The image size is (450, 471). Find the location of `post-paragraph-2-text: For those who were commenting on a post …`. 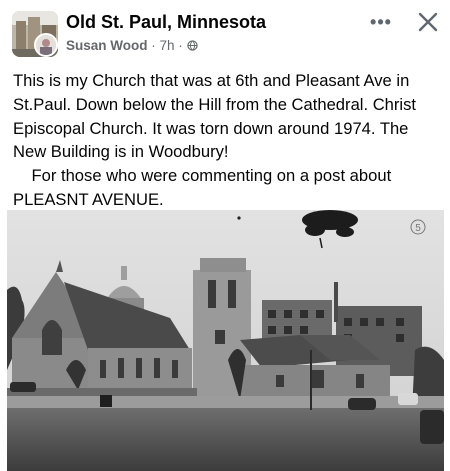

post-paragraph-2-text: For those who were commenting on a post … is located at coordinates (202, 187).